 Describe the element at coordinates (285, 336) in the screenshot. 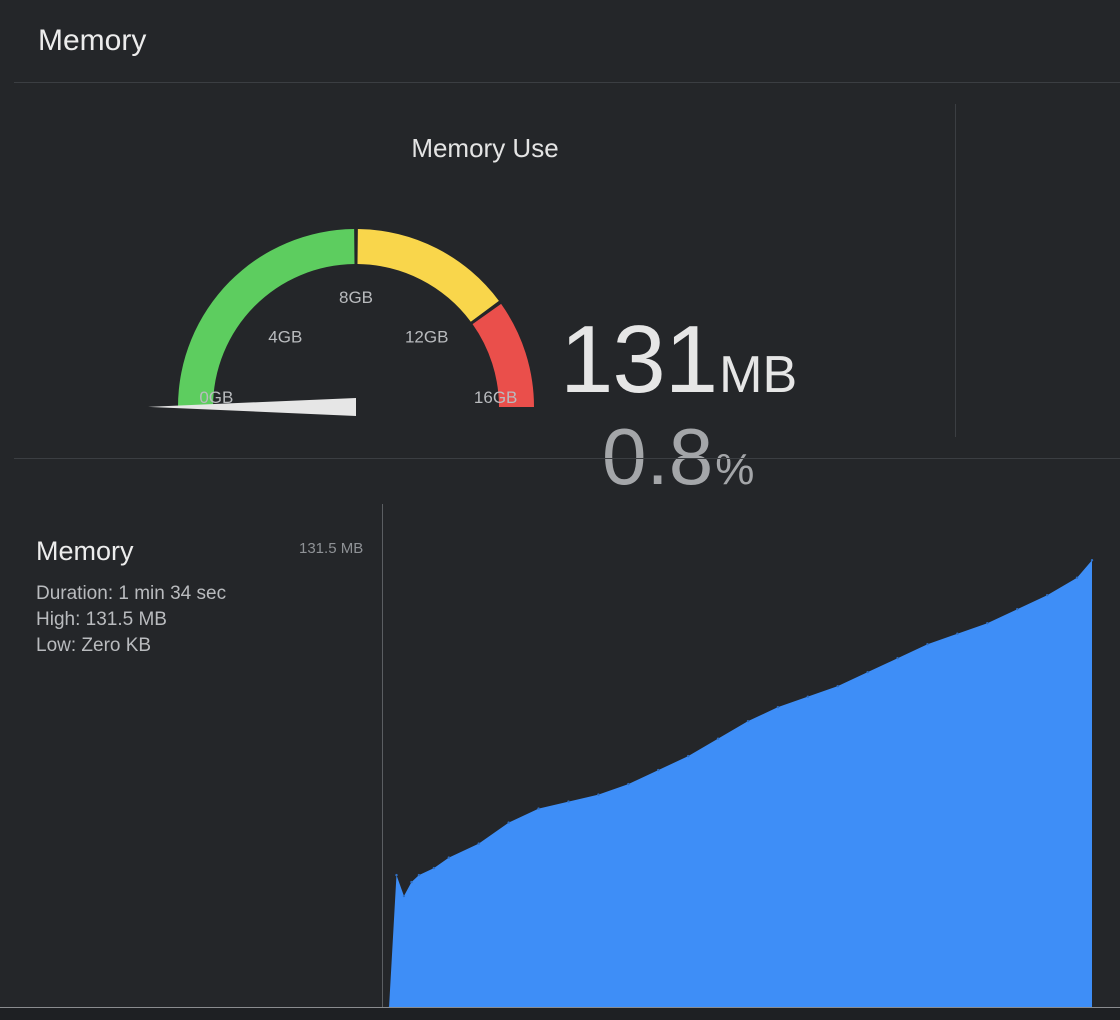

I see `gauge-label-4gb: 4GB` at that location.